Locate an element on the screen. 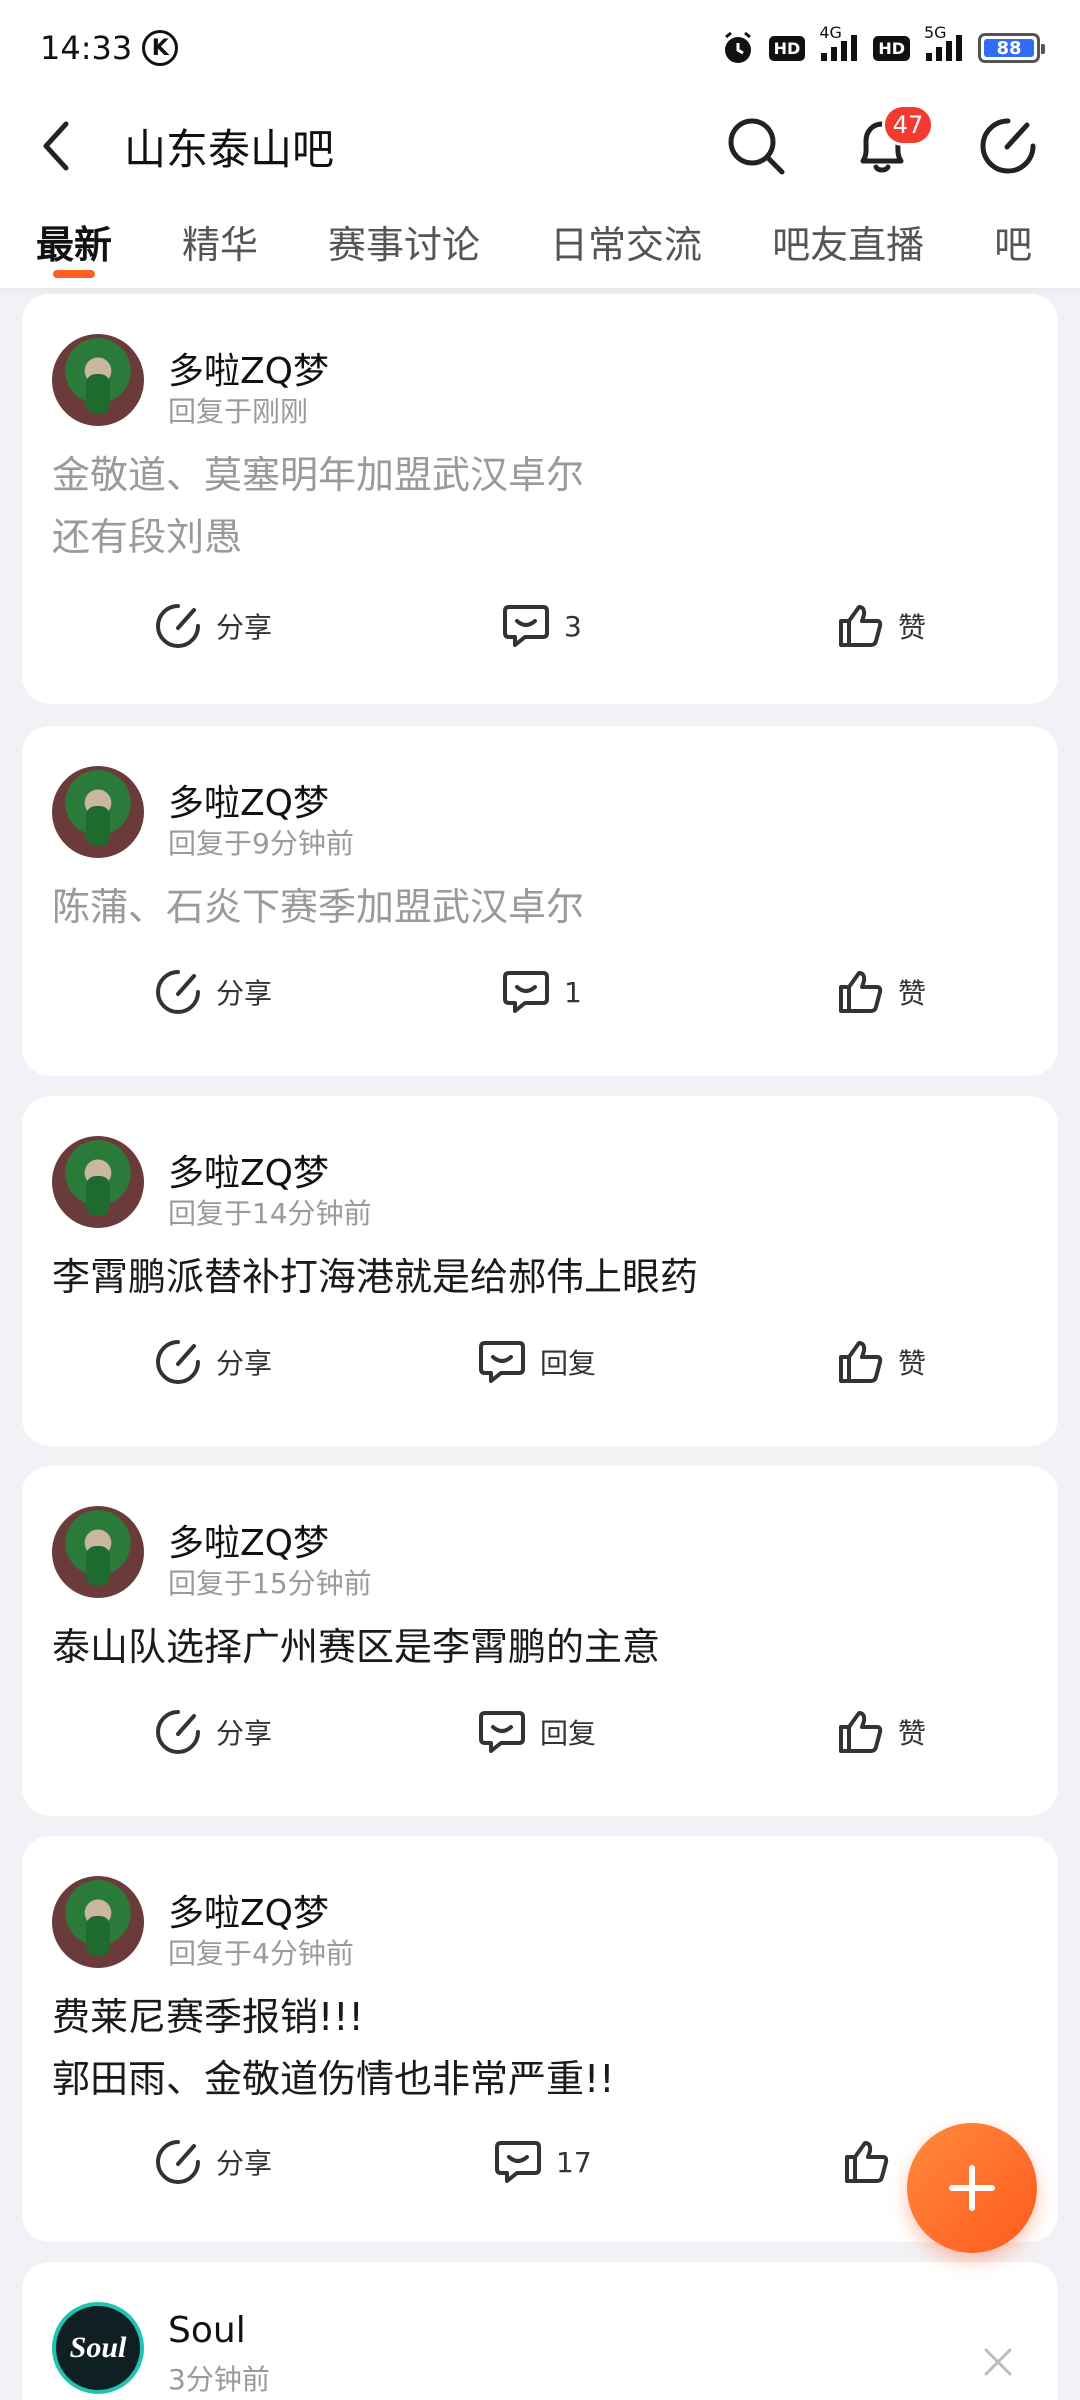  plus-icon is located at coordinates (972, 2188).